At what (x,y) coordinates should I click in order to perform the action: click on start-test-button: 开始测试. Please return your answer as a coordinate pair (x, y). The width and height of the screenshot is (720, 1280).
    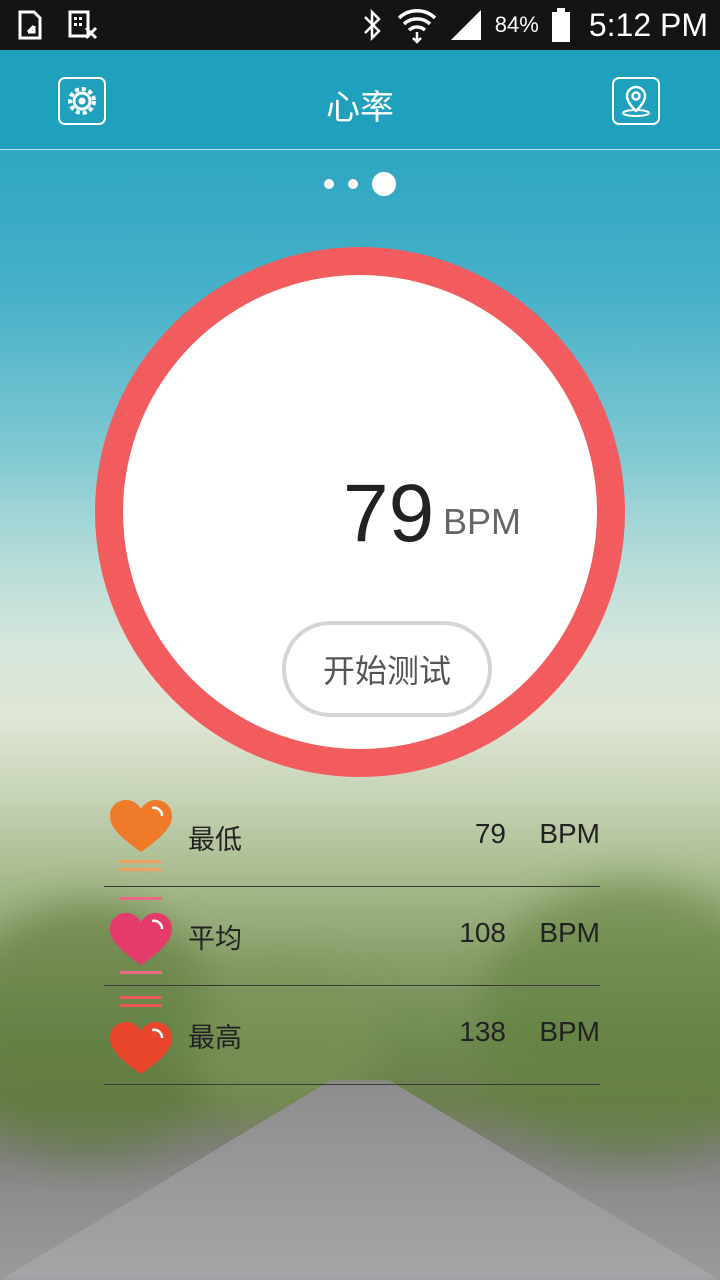
    Looking at the image, I should click on (387, 669).